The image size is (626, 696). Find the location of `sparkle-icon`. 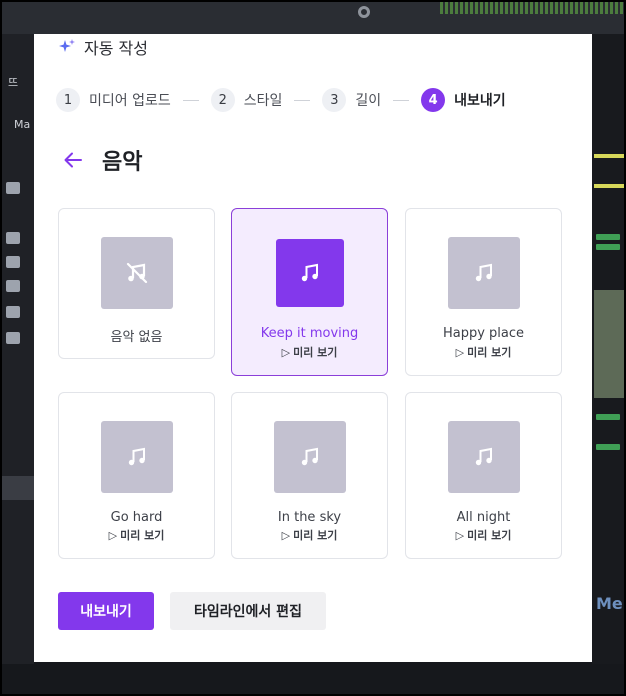

sparkle-icon is located at coordinates (67, 45).